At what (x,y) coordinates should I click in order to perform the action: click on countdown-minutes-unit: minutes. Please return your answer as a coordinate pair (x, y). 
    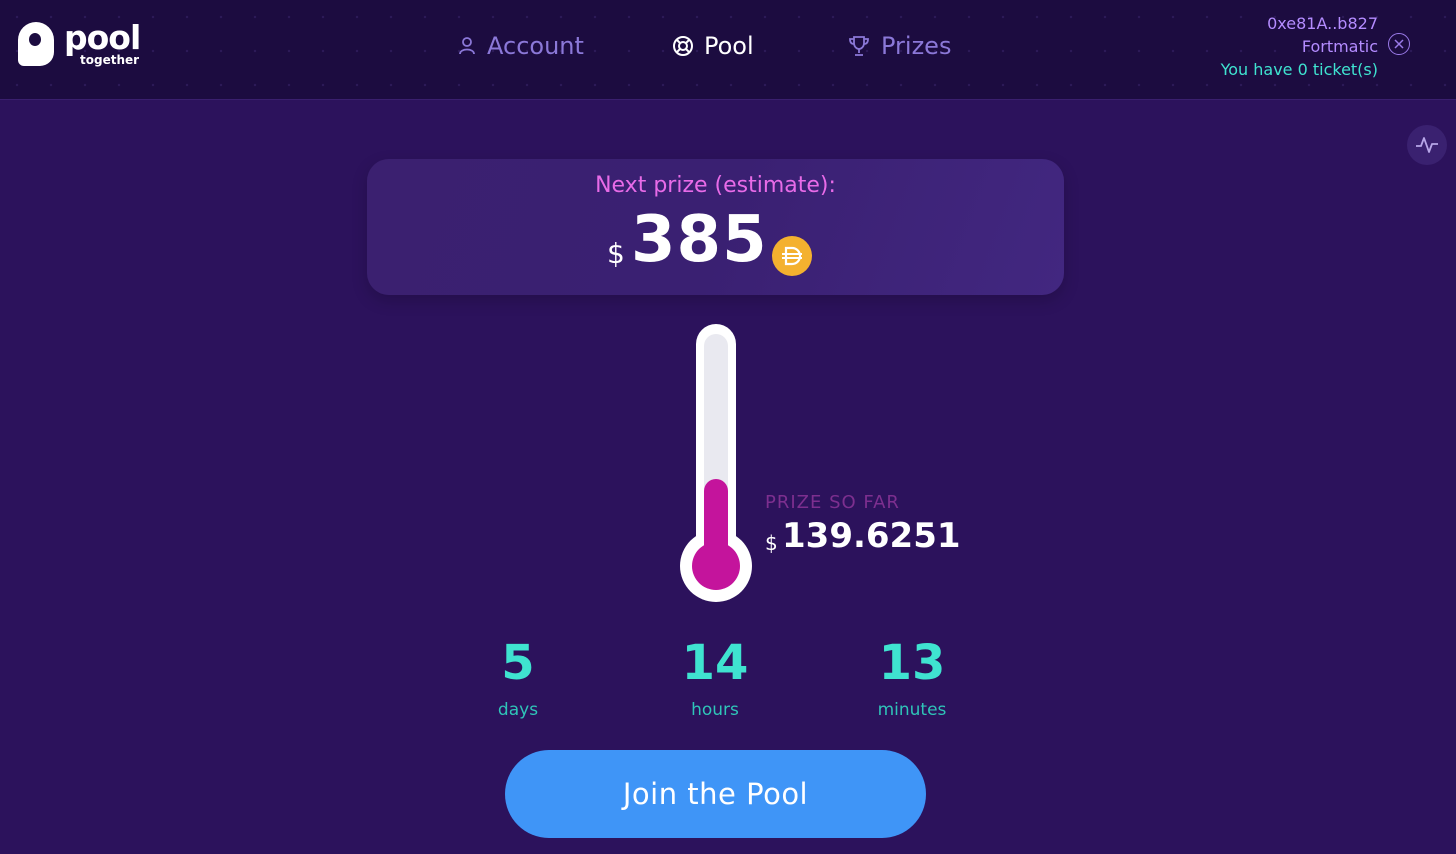
    Looking at the image, I should click on (912, 710).